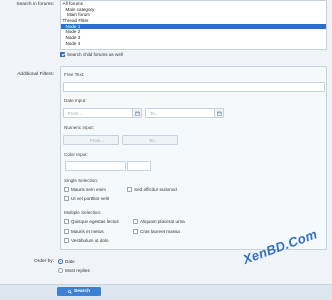 The height and width of the screenshot is (300, 332). I want to click on order-by-date-radio, so click(60, 261).